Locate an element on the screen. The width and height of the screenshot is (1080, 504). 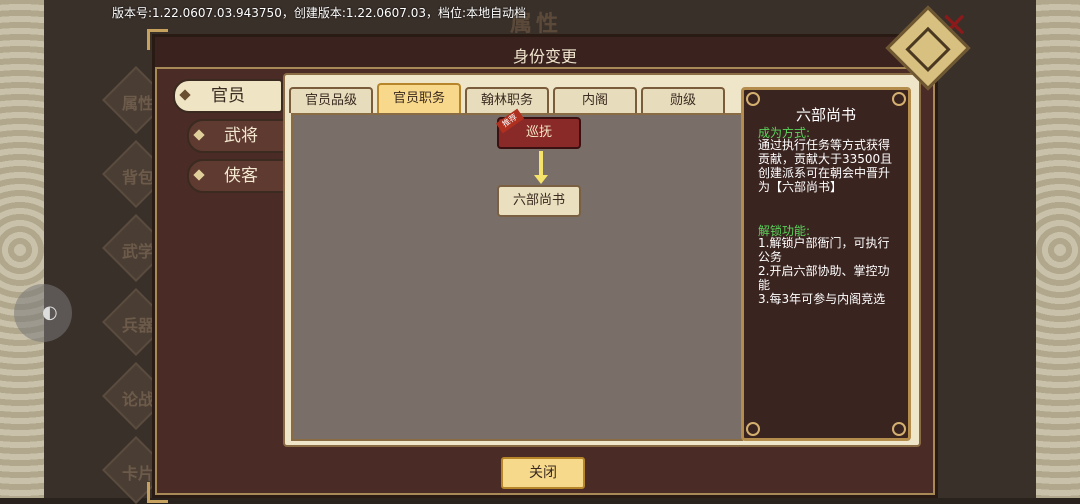
arrow-head-icon is located at coordinates (541, 179).